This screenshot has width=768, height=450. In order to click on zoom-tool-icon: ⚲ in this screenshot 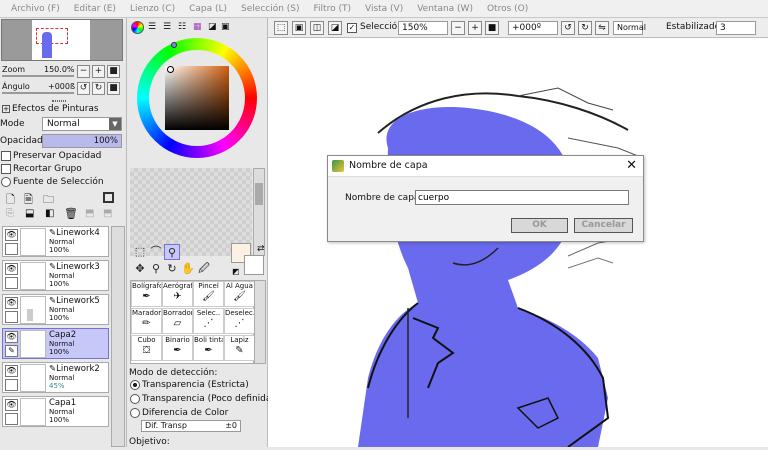, I will do `click(156, 269)`.